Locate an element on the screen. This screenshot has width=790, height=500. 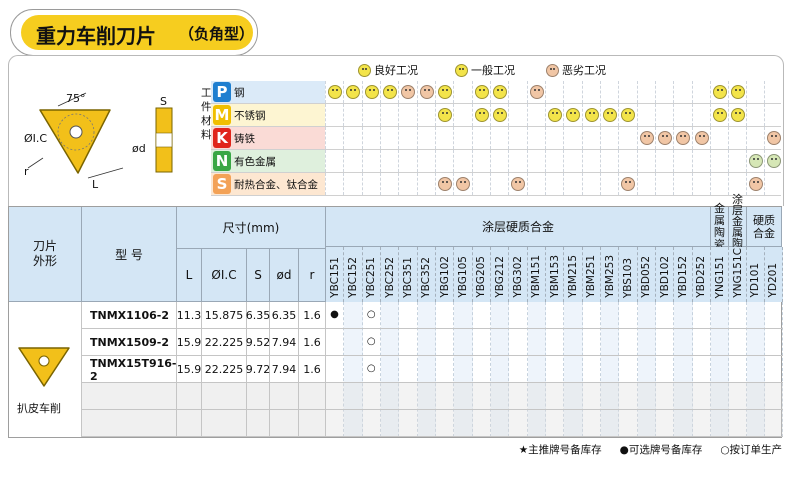
triangle-insert-icon is located at coordinates (44, 367).